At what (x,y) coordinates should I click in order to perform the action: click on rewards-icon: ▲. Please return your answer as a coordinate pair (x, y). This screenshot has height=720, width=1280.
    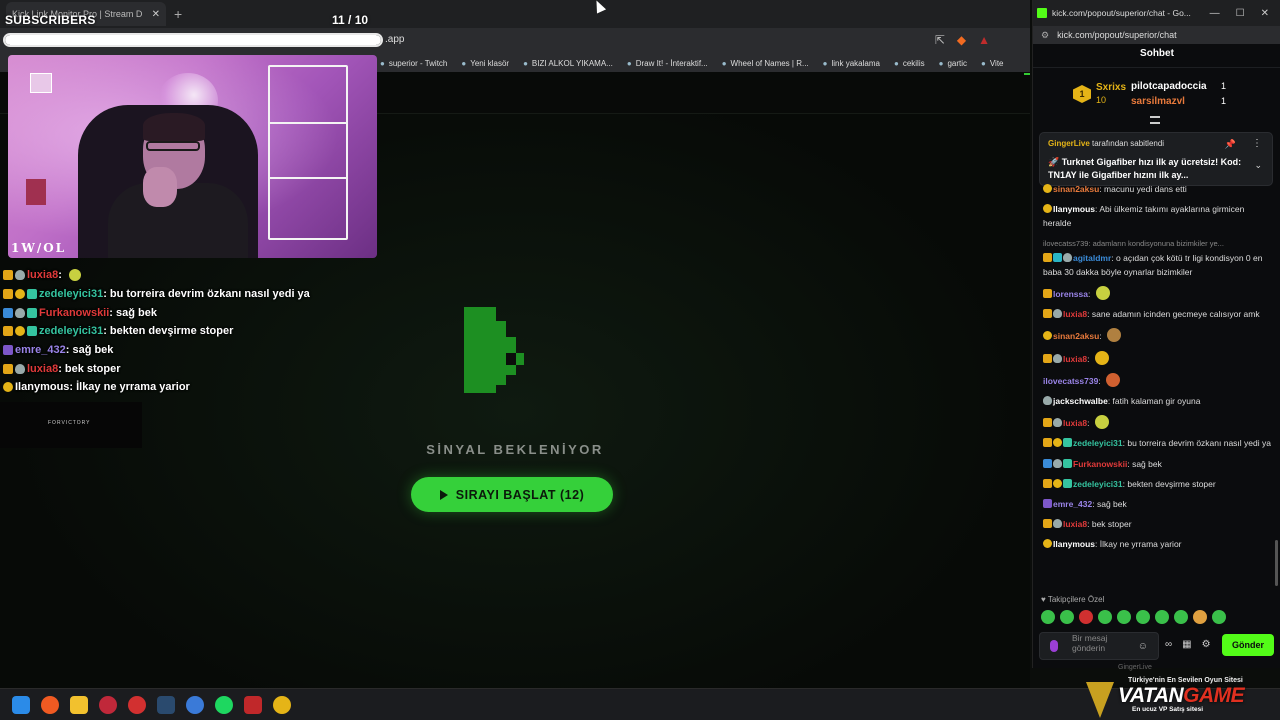
    Looking at the image, I should click on (984, 40).